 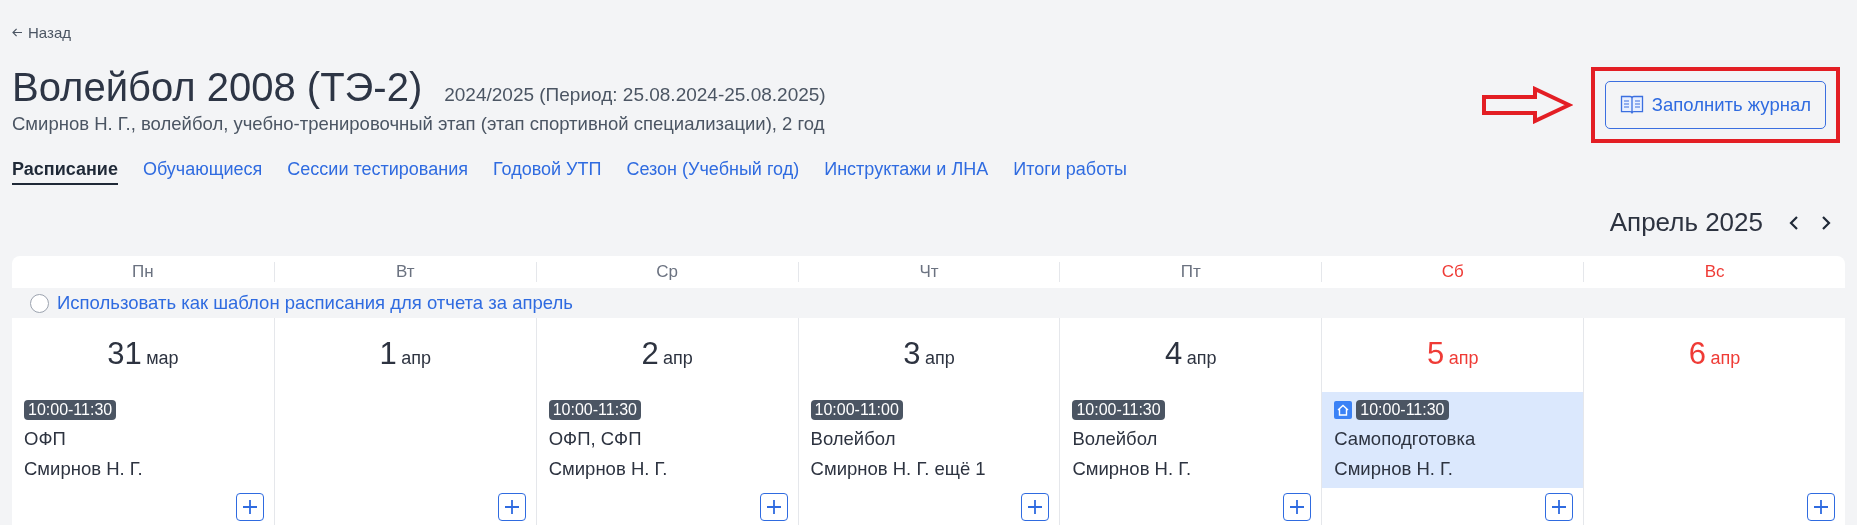 I want to click on day-date: 4 апр, so click(x=1191, y=354).